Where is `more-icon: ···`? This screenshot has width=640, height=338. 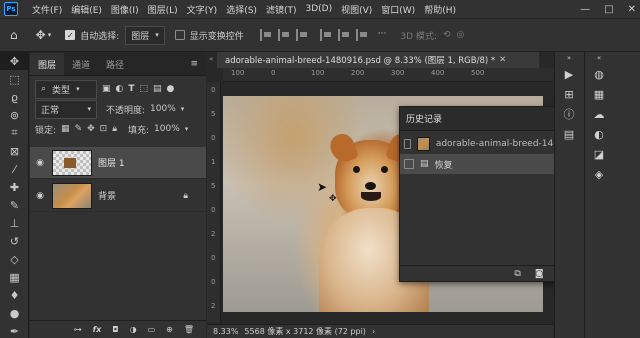 more-icon: ··· is located at coordinates (382, 35).